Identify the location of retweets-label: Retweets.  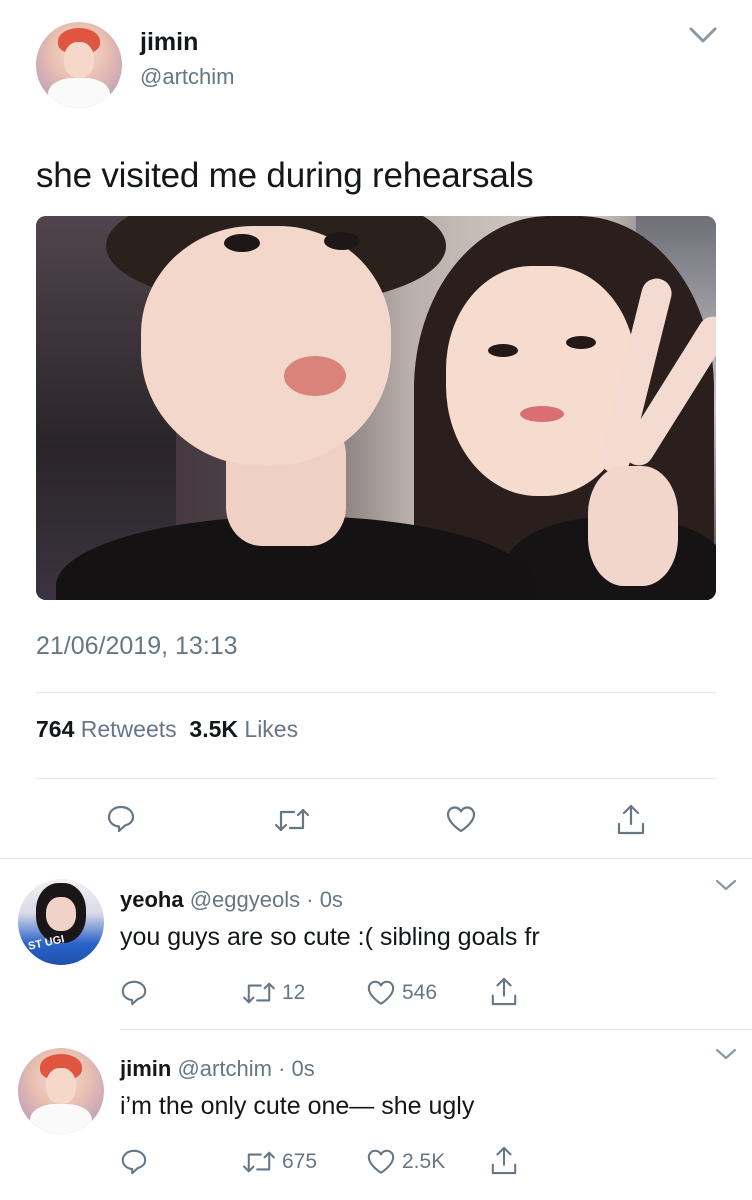
(129, 729).